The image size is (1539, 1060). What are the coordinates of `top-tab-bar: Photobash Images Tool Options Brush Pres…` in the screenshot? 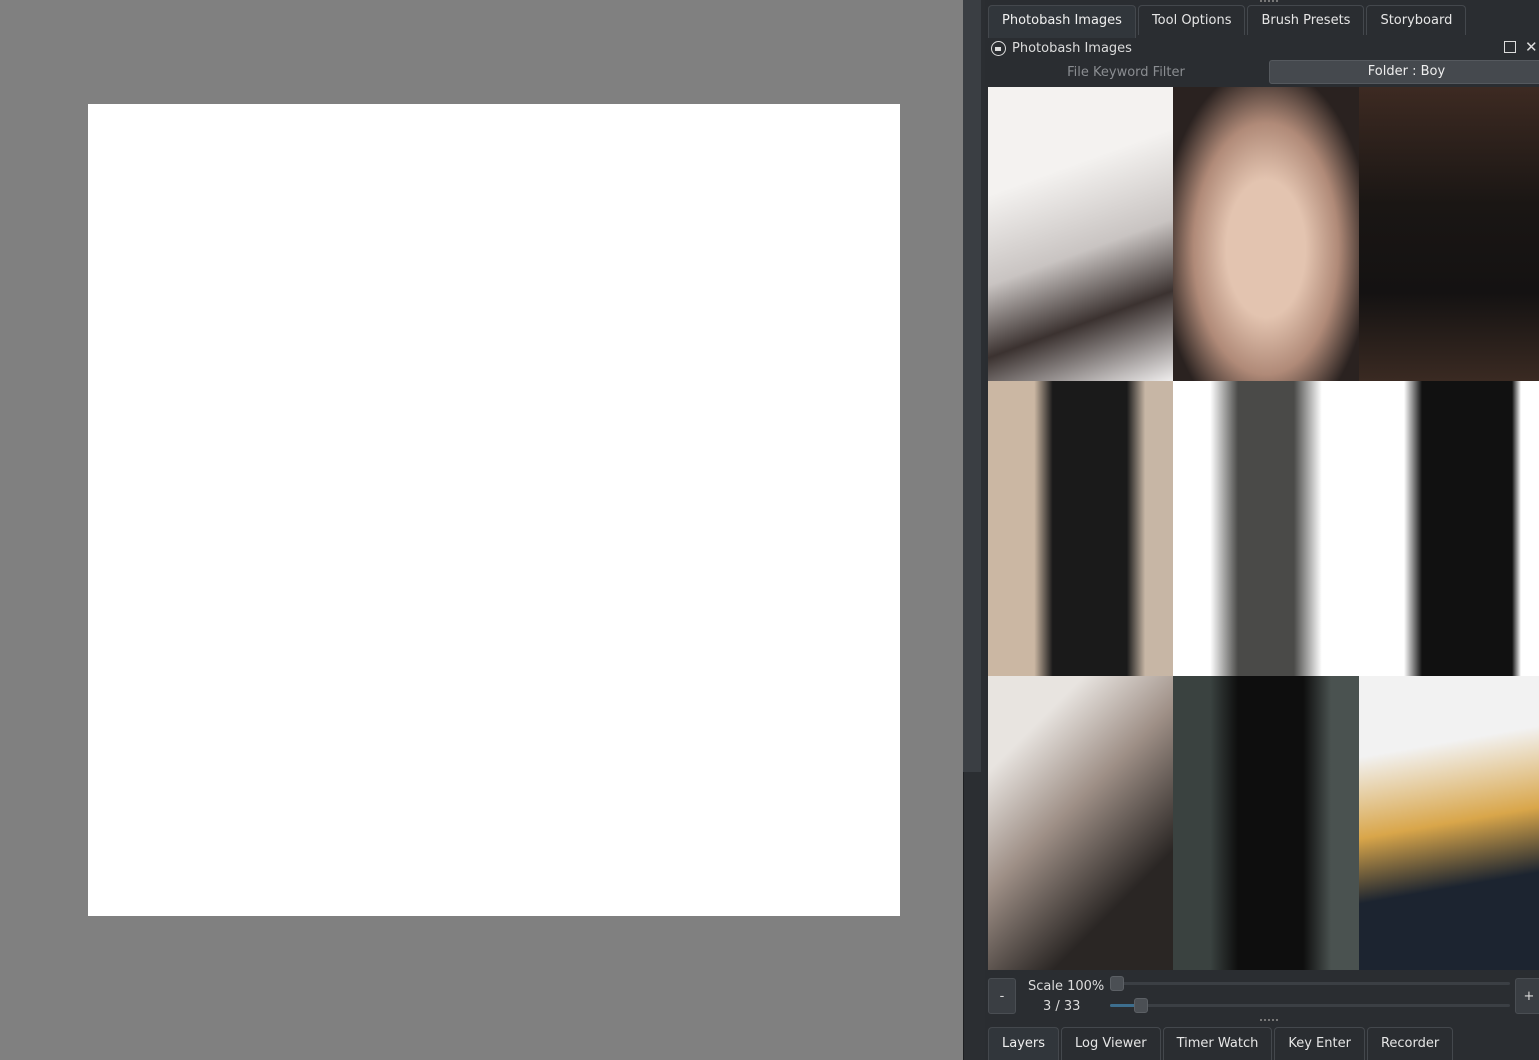 It's located at (1227, 21).